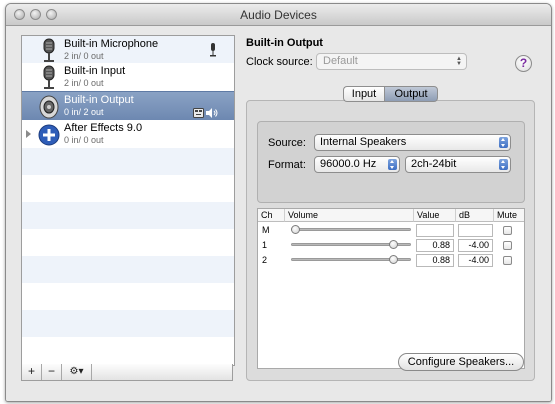 Image resolution: width=555 pixels, height=404 pixels. What do you see at coordinates (84, 112) in the screenshot?
I see `device-io: 0 in/ 2 out` at bounding box center [84, 112].